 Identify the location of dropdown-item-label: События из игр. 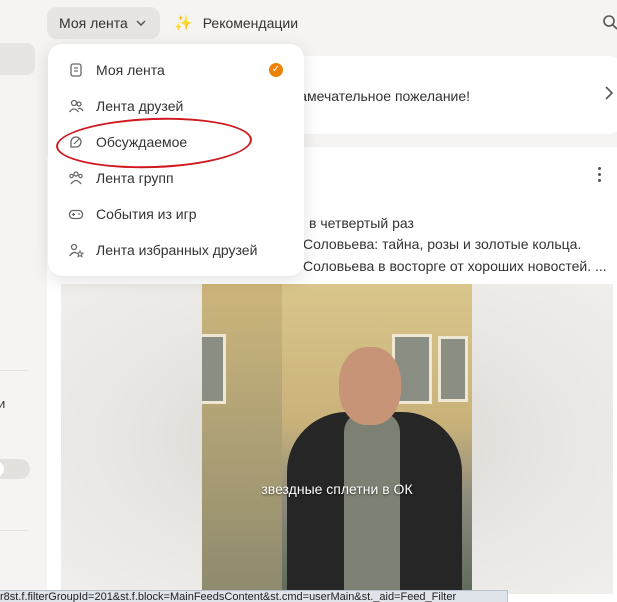
(146, 214).